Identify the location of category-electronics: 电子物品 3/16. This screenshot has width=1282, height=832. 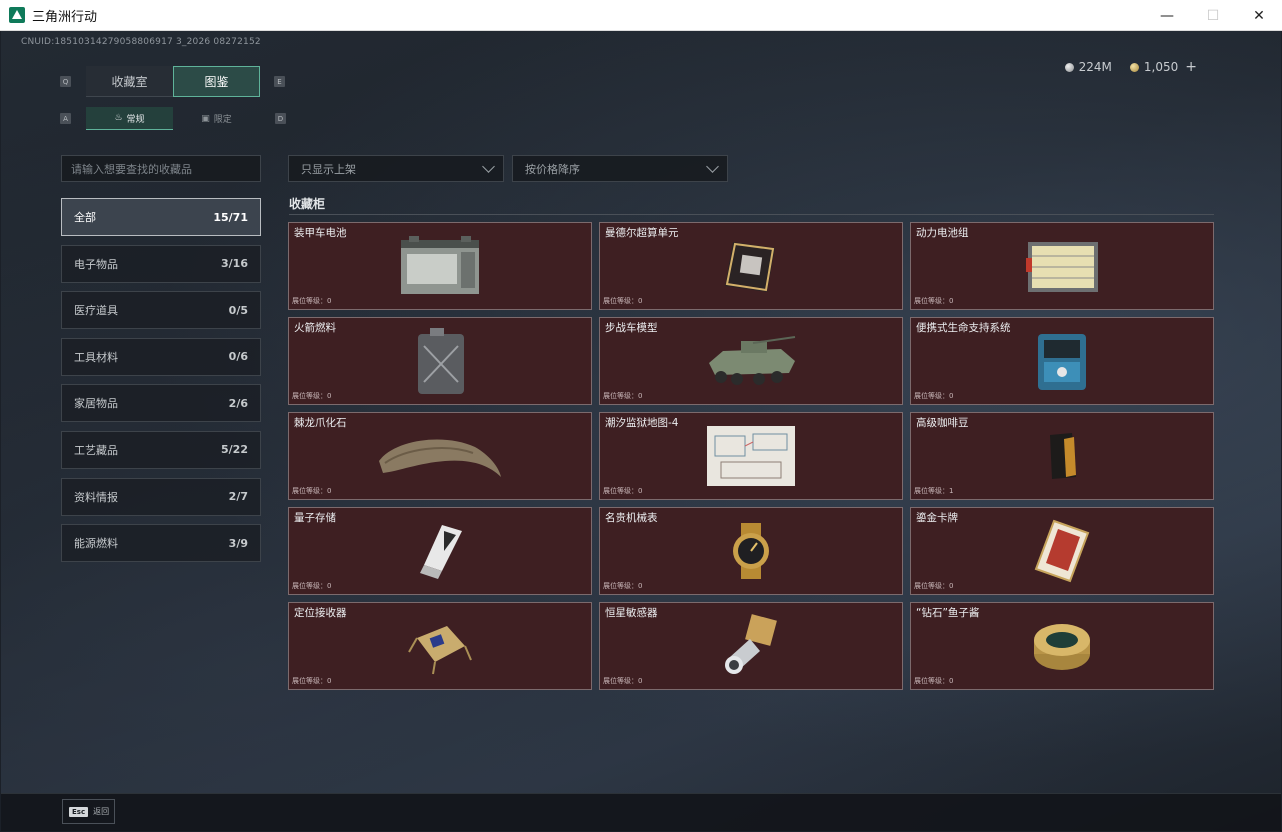
(161, 263).